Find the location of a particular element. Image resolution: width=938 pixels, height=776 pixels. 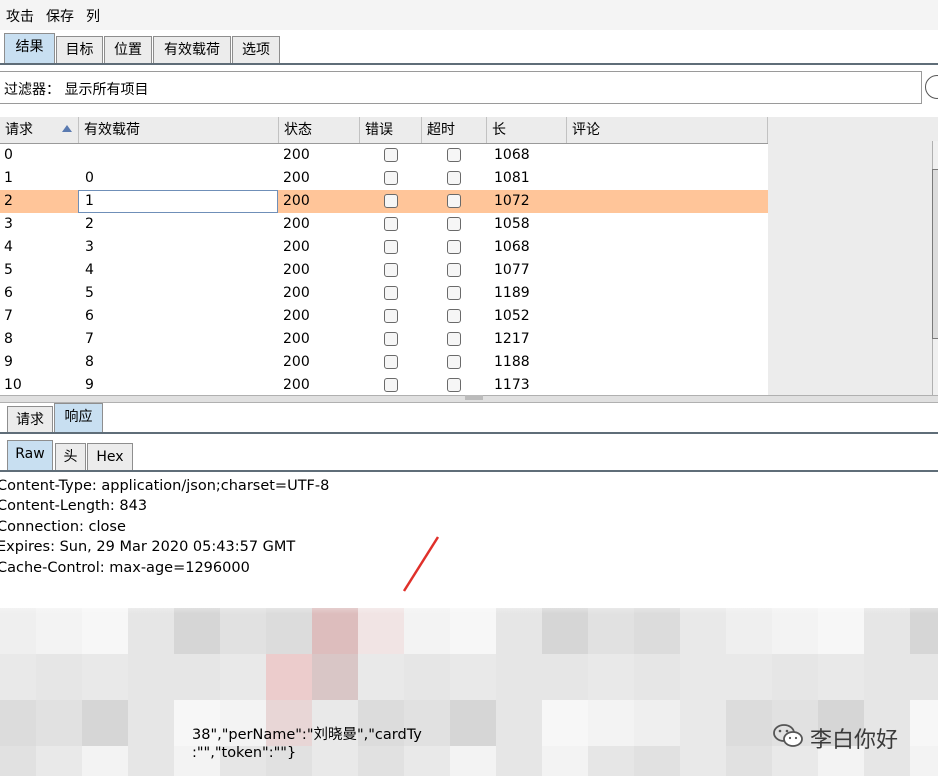

table-row: 8 7 200 1217 is located at coordinates (384, 339).